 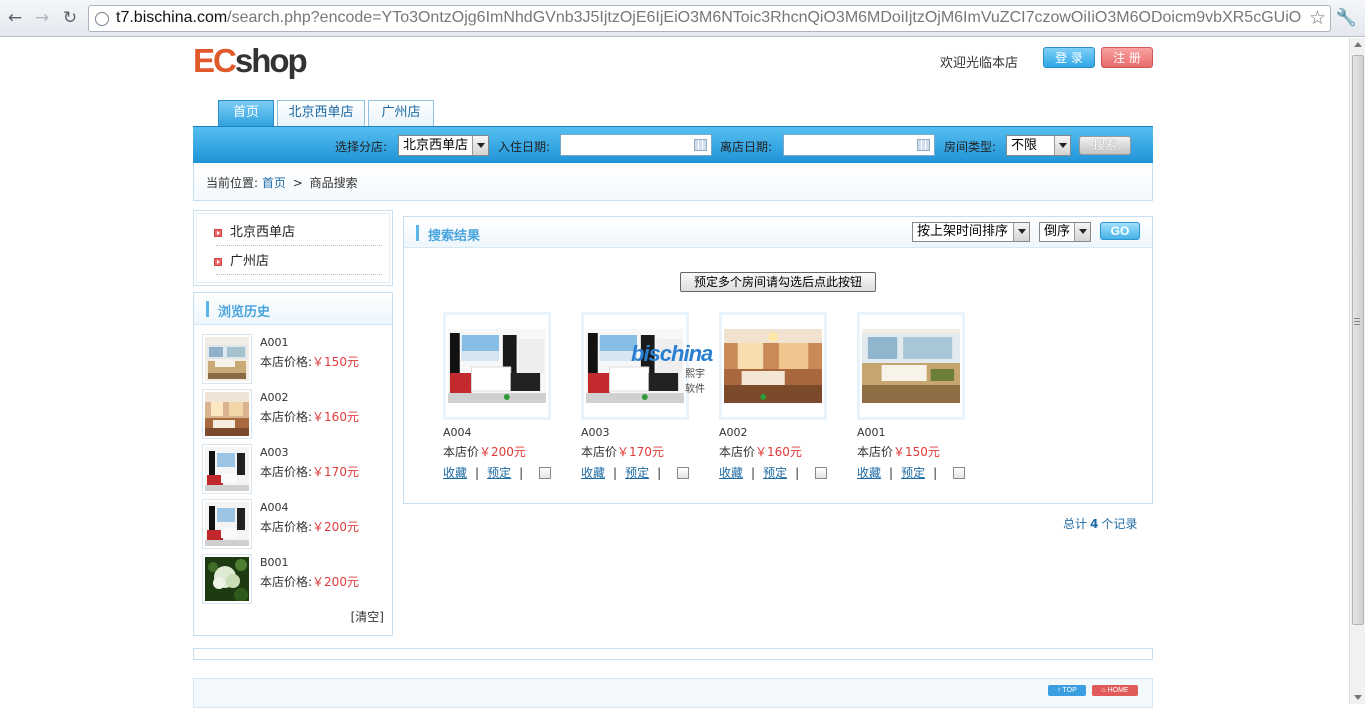 What do you see at coordinates (15, 18) in the screenshot?
I see `back-icon: ←` at bounding box center [15, 18].